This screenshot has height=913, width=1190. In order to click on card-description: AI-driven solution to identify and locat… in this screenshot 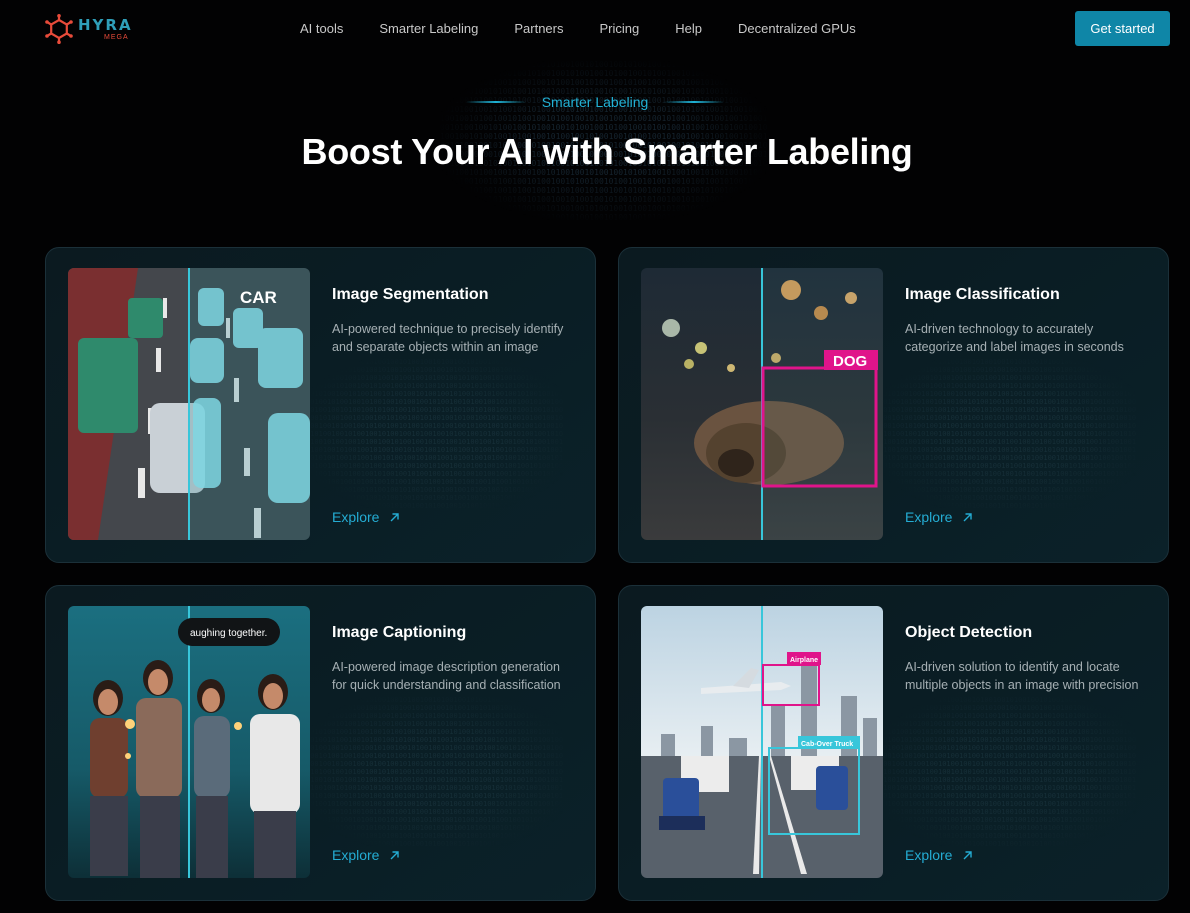, I will do `click(1022, 676)`.